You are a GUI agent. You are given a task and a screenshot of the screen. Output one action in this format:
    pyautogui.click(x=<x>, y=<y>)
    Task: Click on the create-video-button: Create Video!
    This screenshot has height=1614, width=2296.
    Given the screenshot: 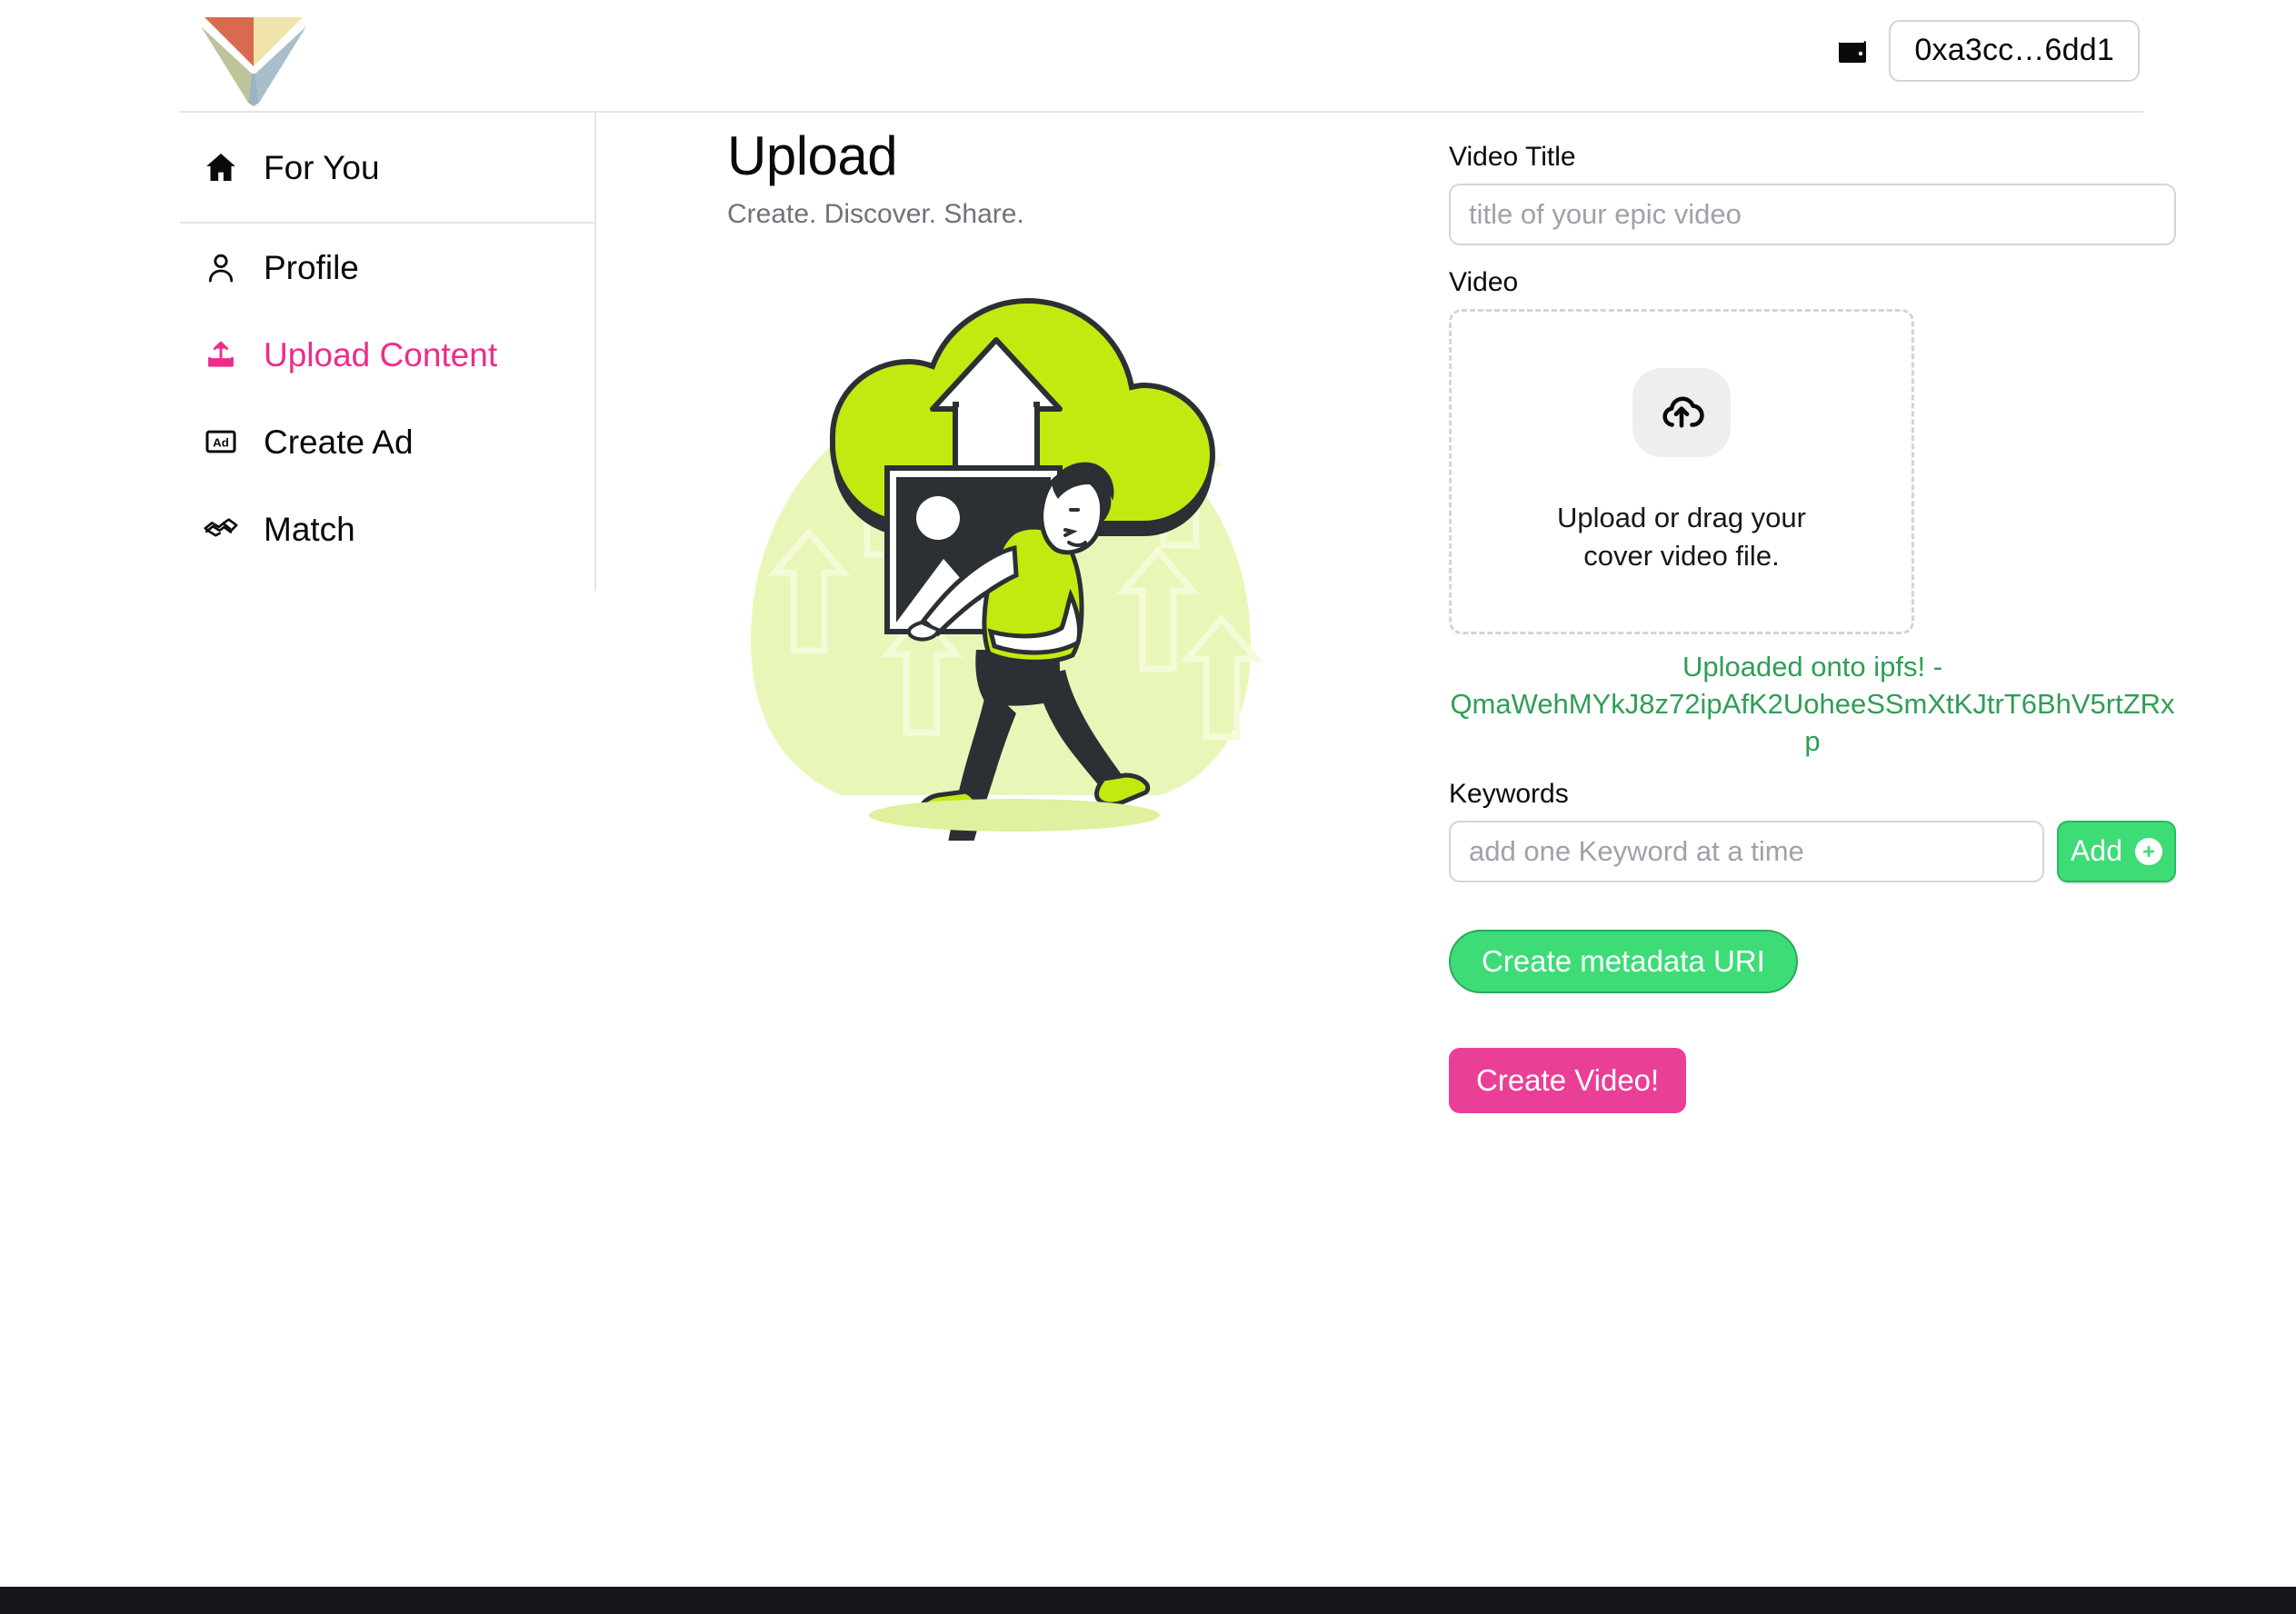 What is the action you would take?
    pyautogui.click(x=1568, y=1080)
    